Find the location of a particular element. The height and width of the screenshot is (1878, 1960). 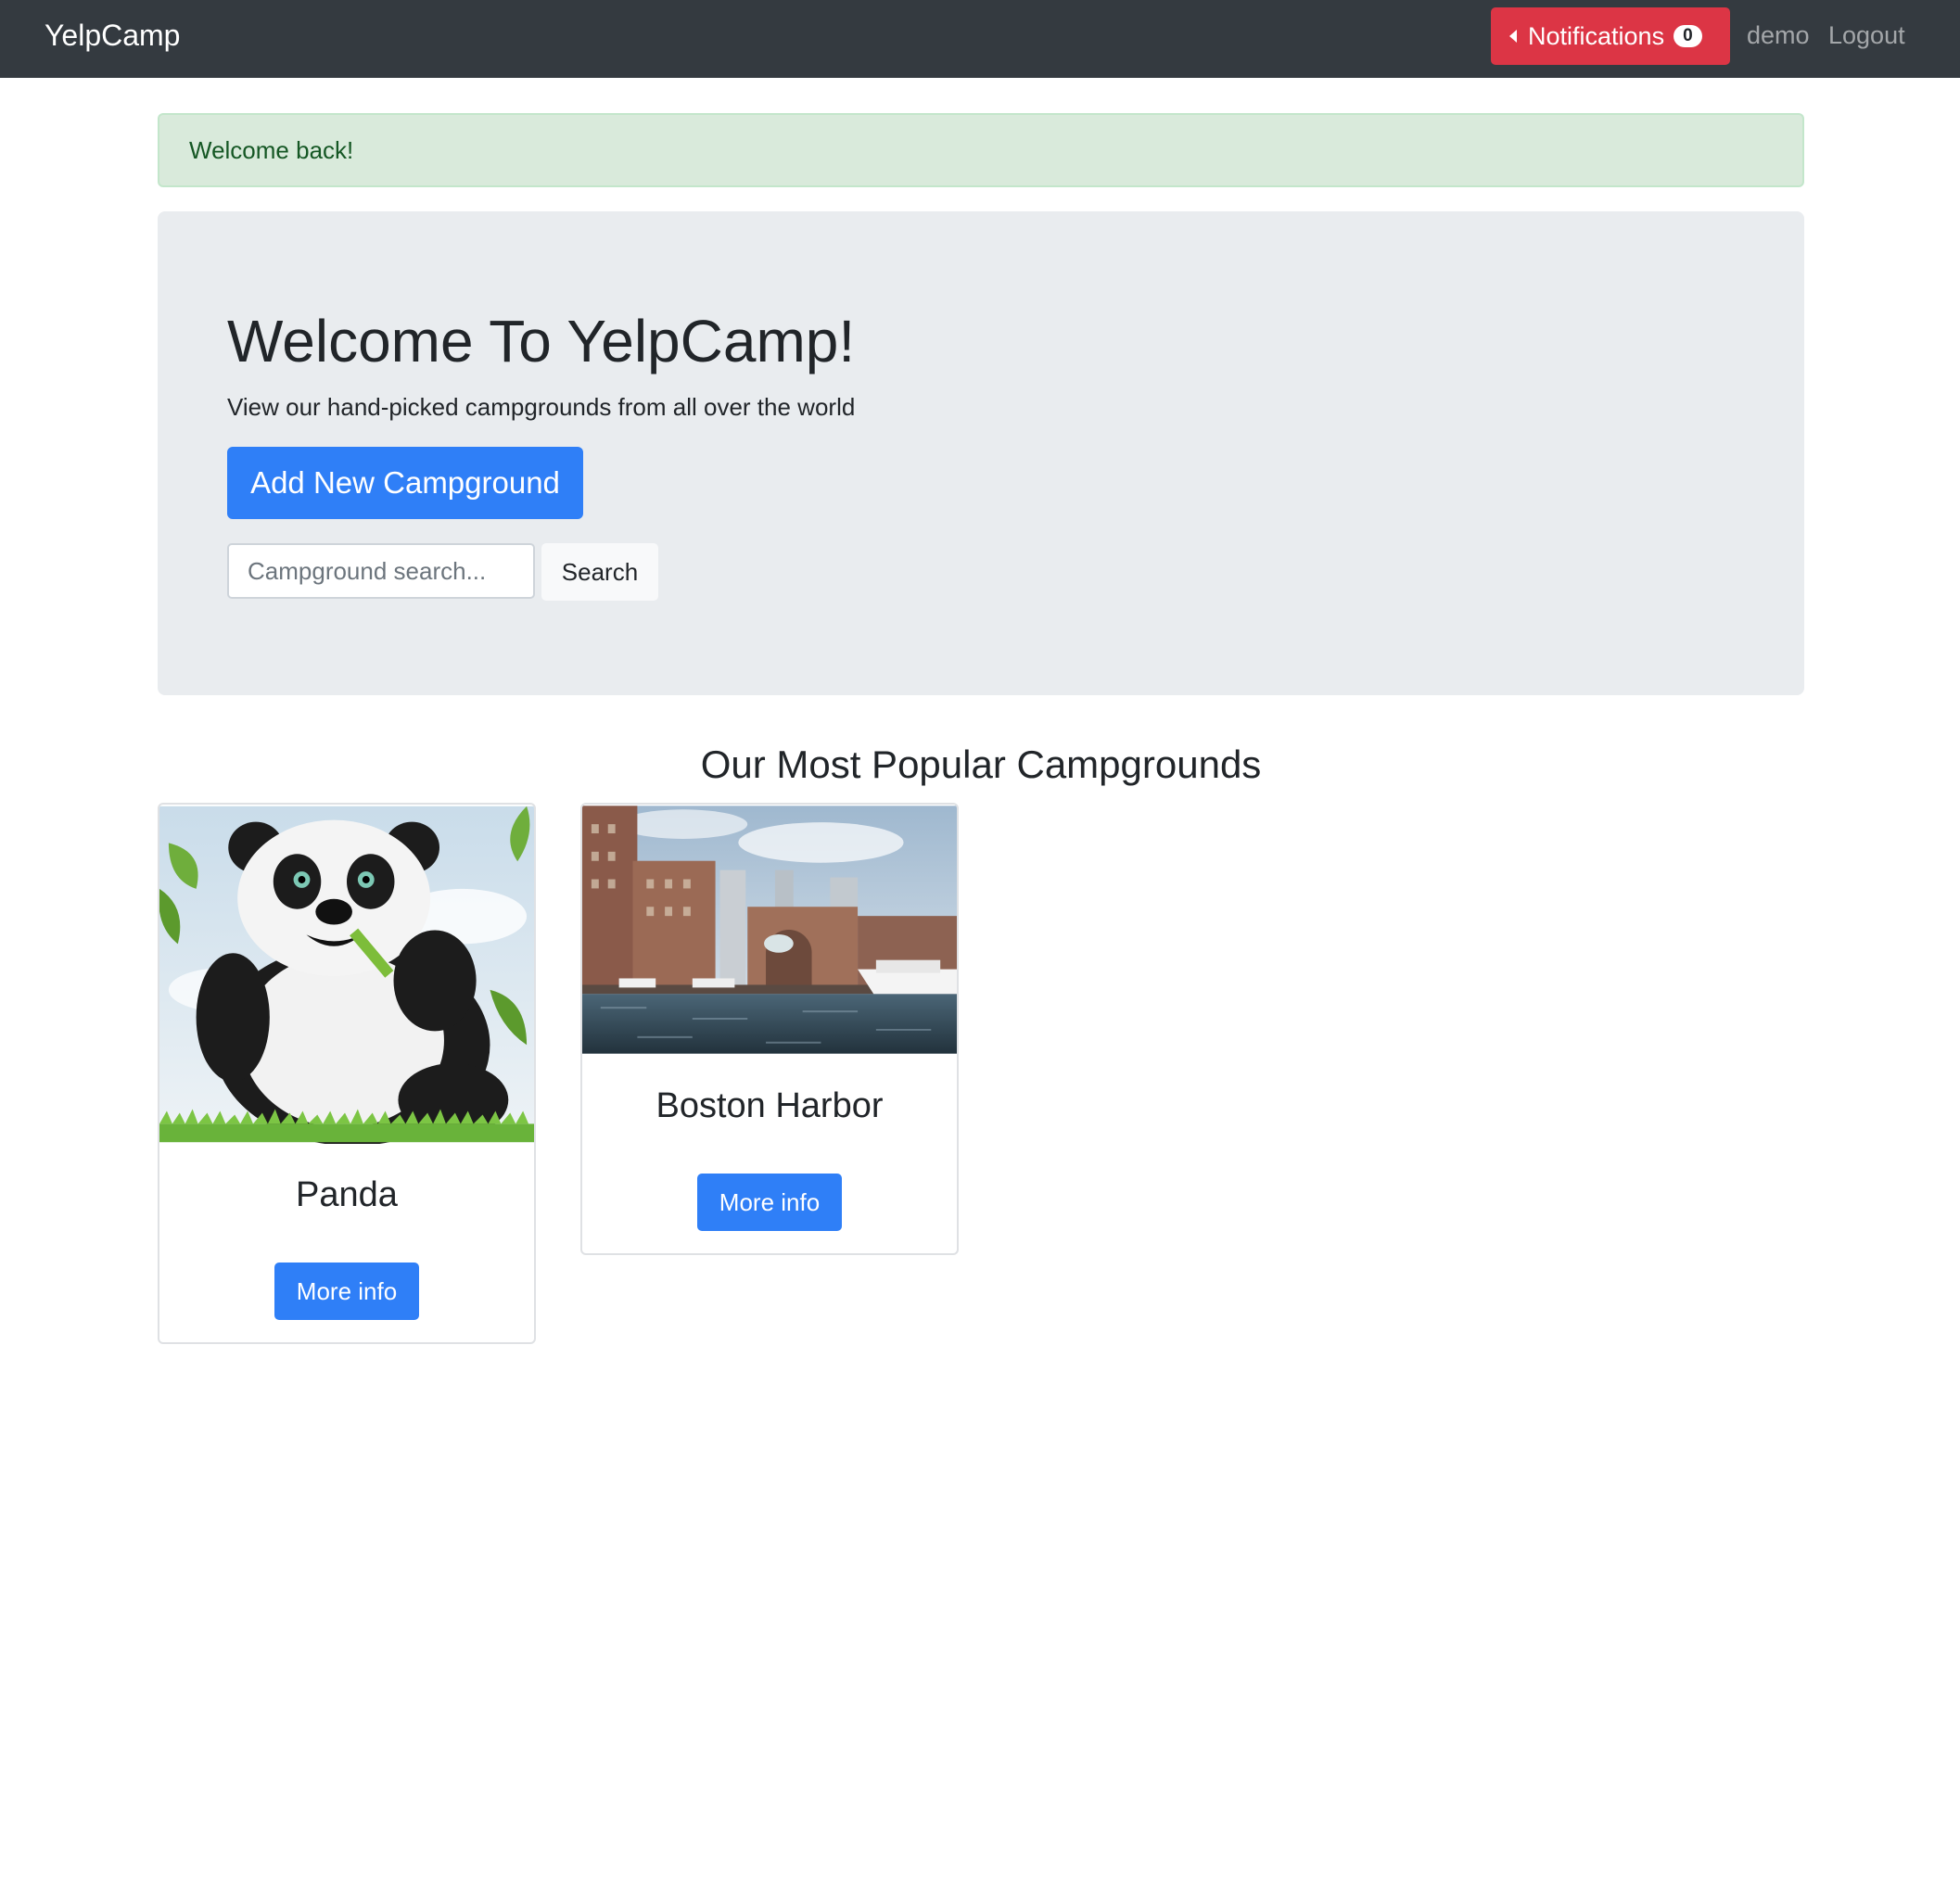

user-link: demo is located at coordinates (1778, 35).